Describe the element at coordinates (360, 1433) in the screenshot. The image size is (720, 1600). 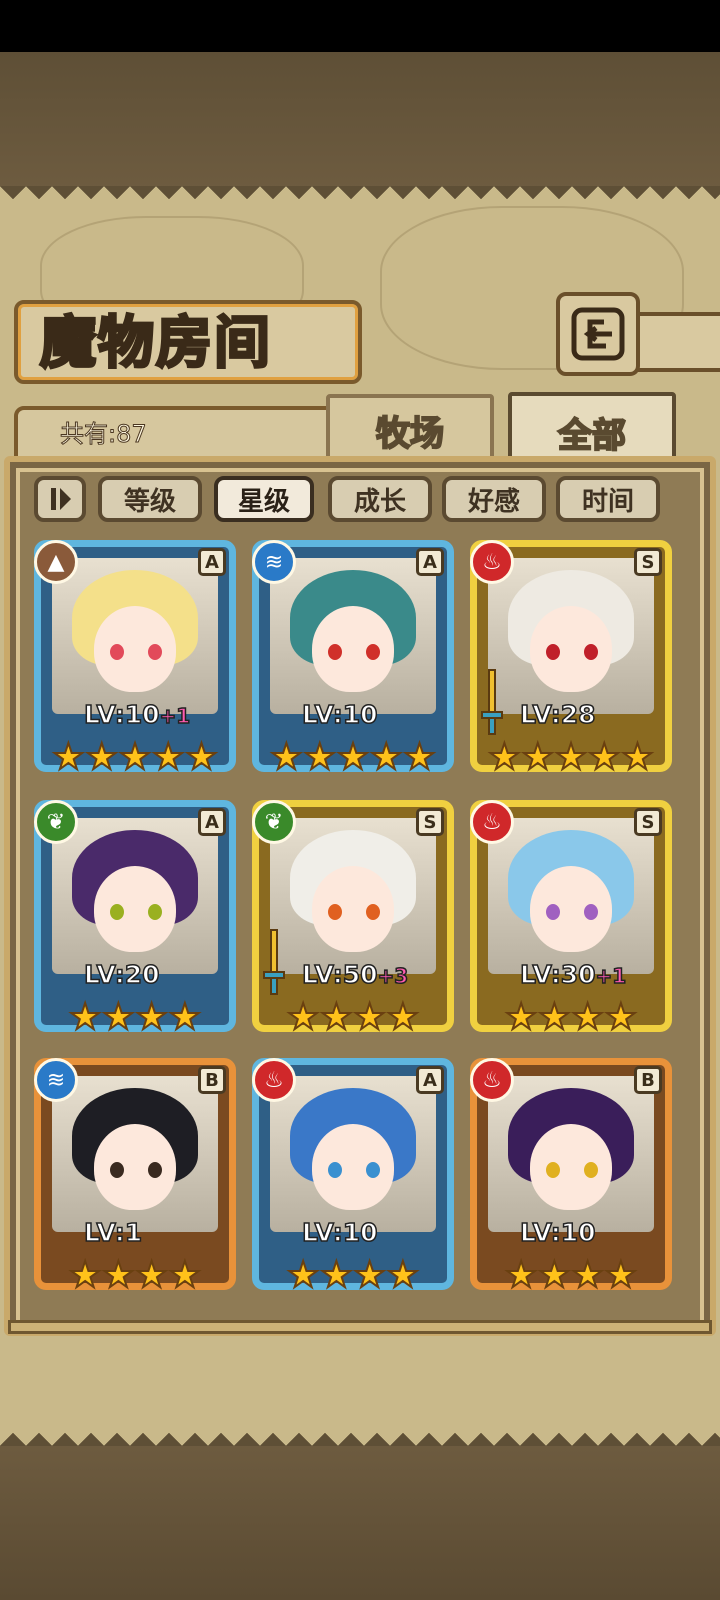
I see `panel-bottom-edge` at that location.